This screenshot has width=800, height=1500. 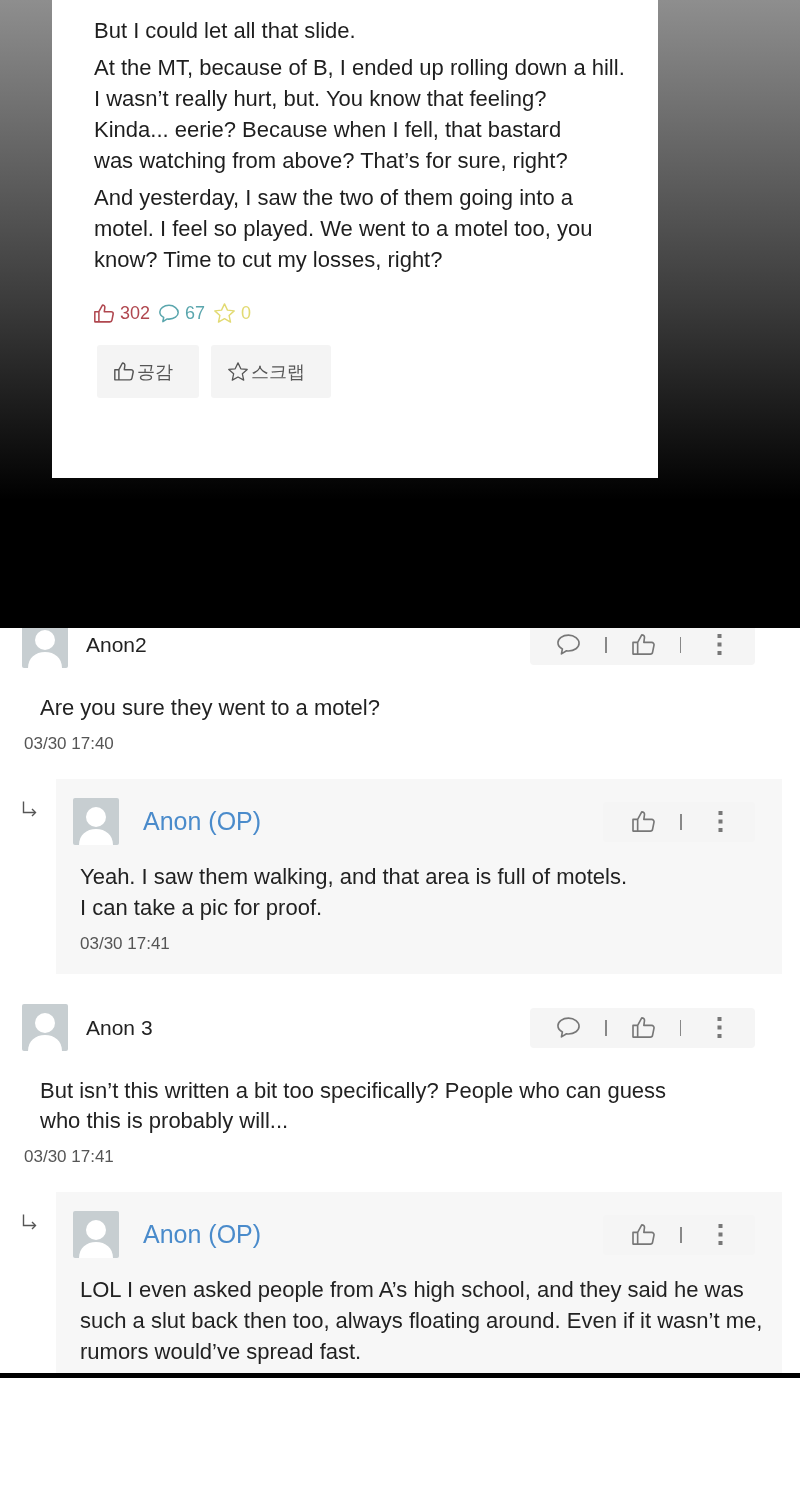 What do you see at coordinates (119, 1027) in the screenshot?
I see `author-name: Anon 3` at bounding box center [119, 1027].